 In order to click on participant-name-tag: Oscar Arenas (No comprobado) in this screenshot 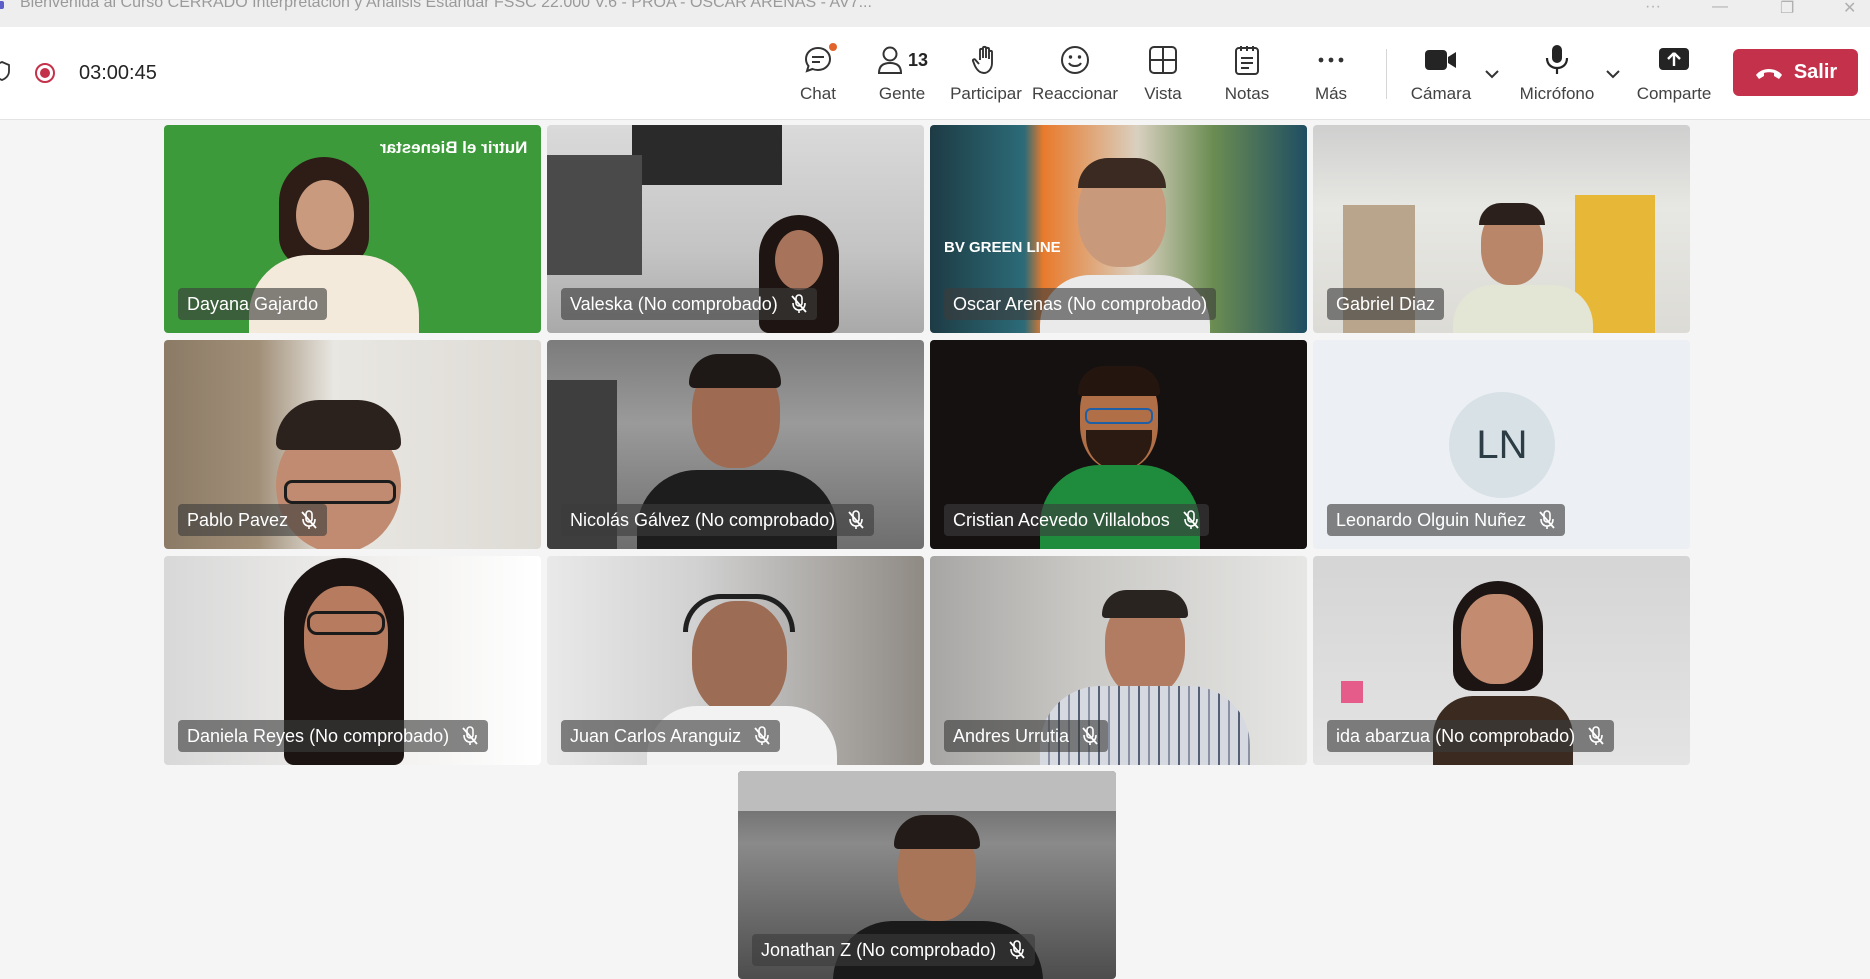, I will do `click(1080, 304)`.